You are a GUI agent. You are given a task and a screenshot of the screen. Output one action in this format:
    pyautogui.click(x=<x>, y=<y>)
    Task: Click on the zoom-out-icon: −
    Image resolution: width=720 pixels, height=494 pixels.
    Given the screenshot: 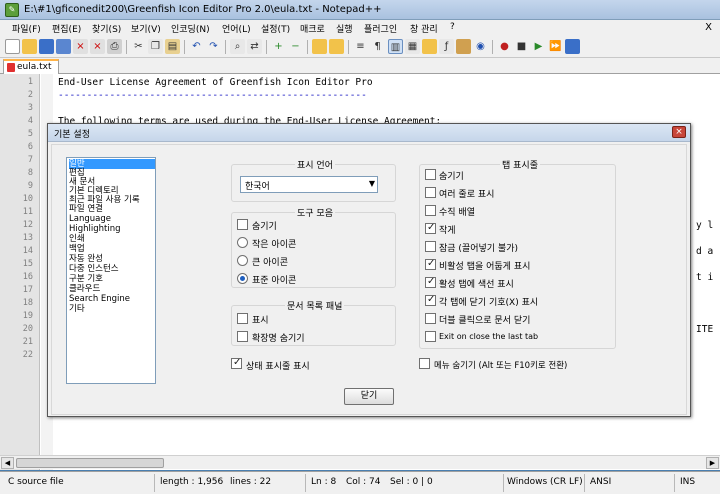 What is the action you would take?
    pyautogui.click(x=295, y=46)
    